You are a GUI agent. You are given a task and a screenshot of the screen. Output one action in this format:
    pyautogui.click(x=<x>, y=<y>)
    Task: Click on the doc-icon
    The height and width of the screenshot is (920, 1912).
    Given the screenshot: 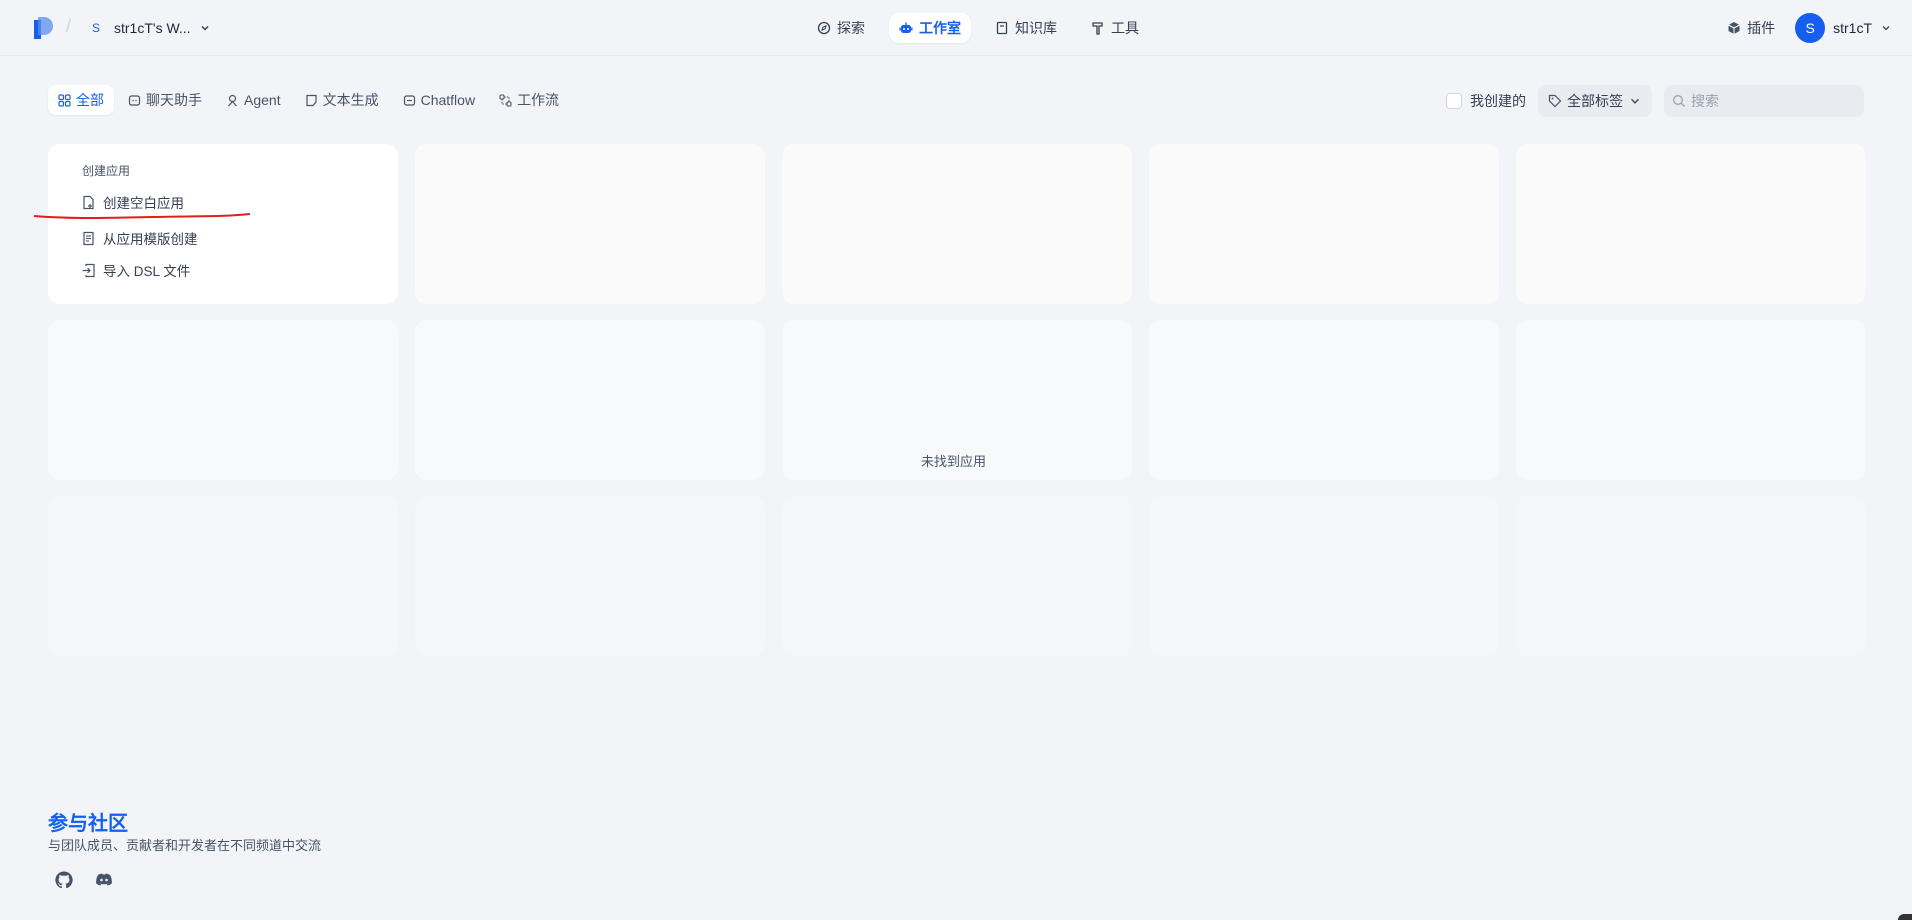 What is the action you would take?
    pyautogui.click(x=311, y=100)
    